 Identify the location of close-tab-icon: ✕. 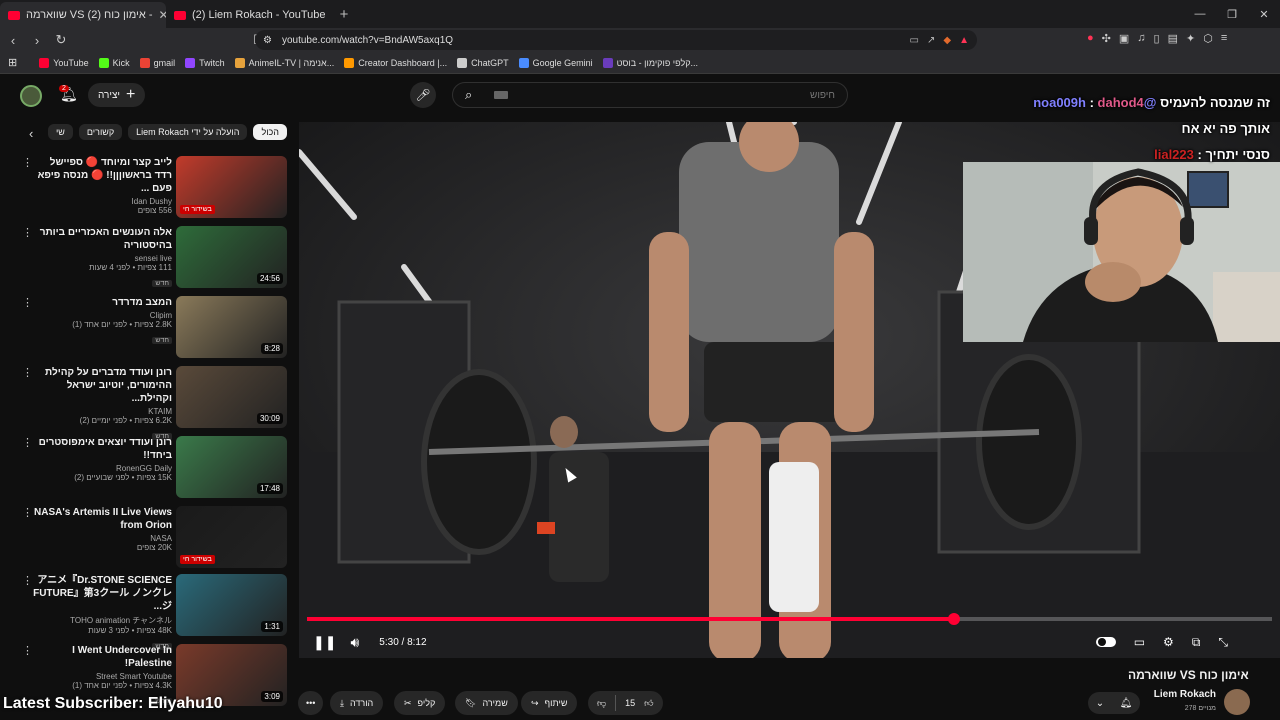
(162, 15).